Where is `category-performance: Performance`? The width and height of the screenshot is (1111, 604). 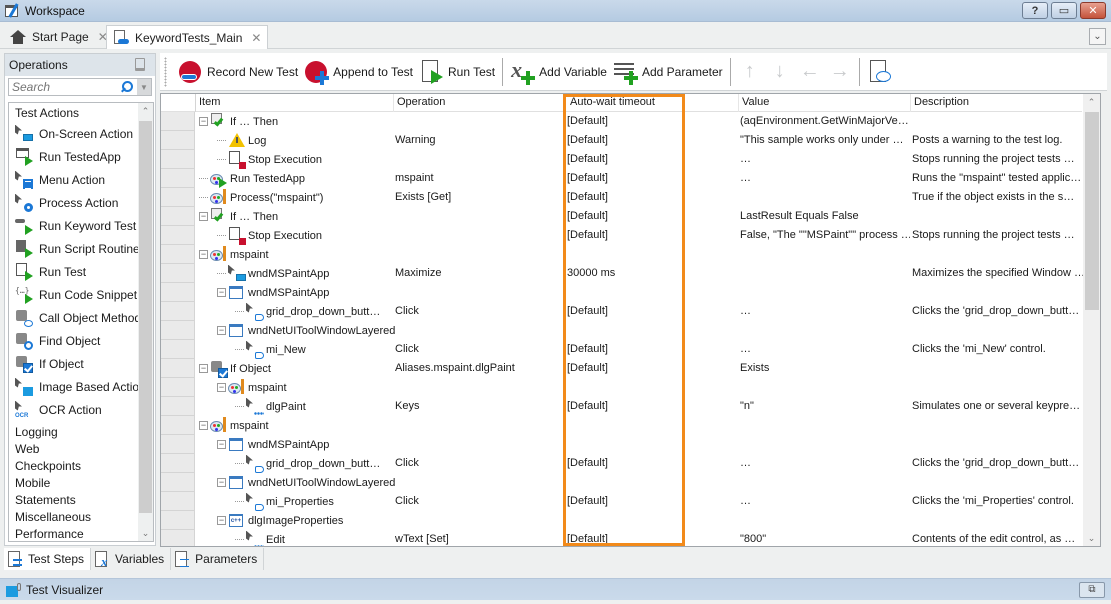
category-performance: Performance is located at coordinates (81, 533).